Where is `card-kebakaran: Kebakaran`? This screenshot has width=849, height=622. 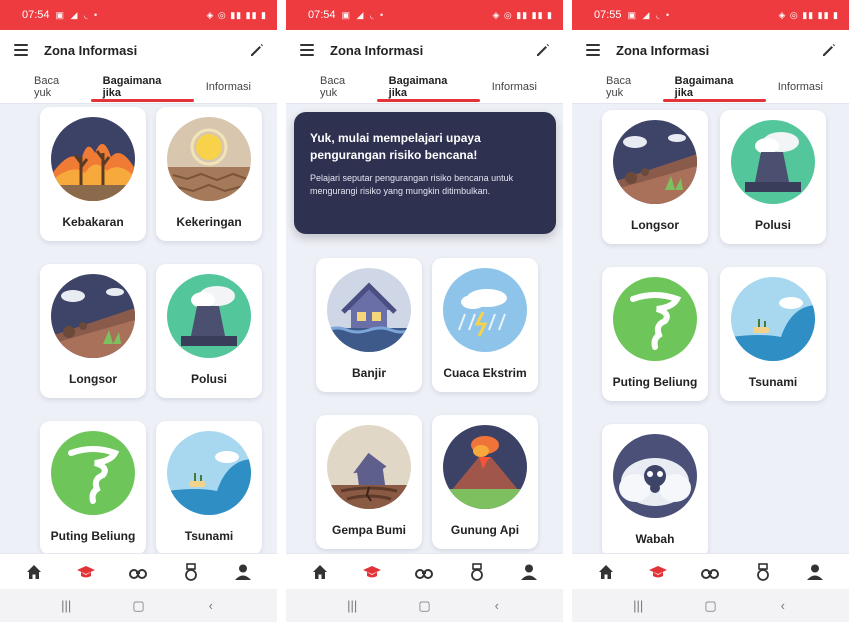 card-kebakaran: Kebakaran is located at coordinates (93, 174).